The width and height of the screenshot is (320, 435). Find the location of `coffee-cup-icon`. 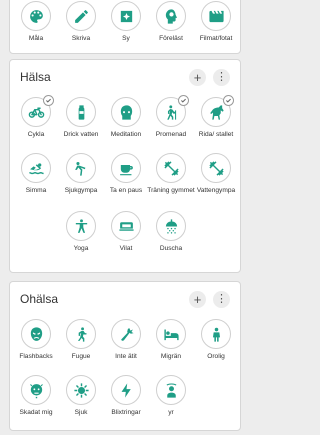

coffee-cup-icon is located at coordinates (126, 169).